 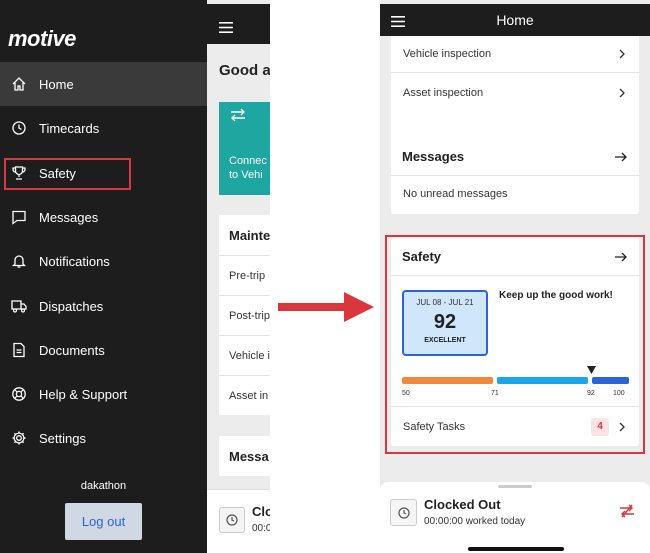 I want to click on nav-label-documents: Documents, so click(x=72, y=350).